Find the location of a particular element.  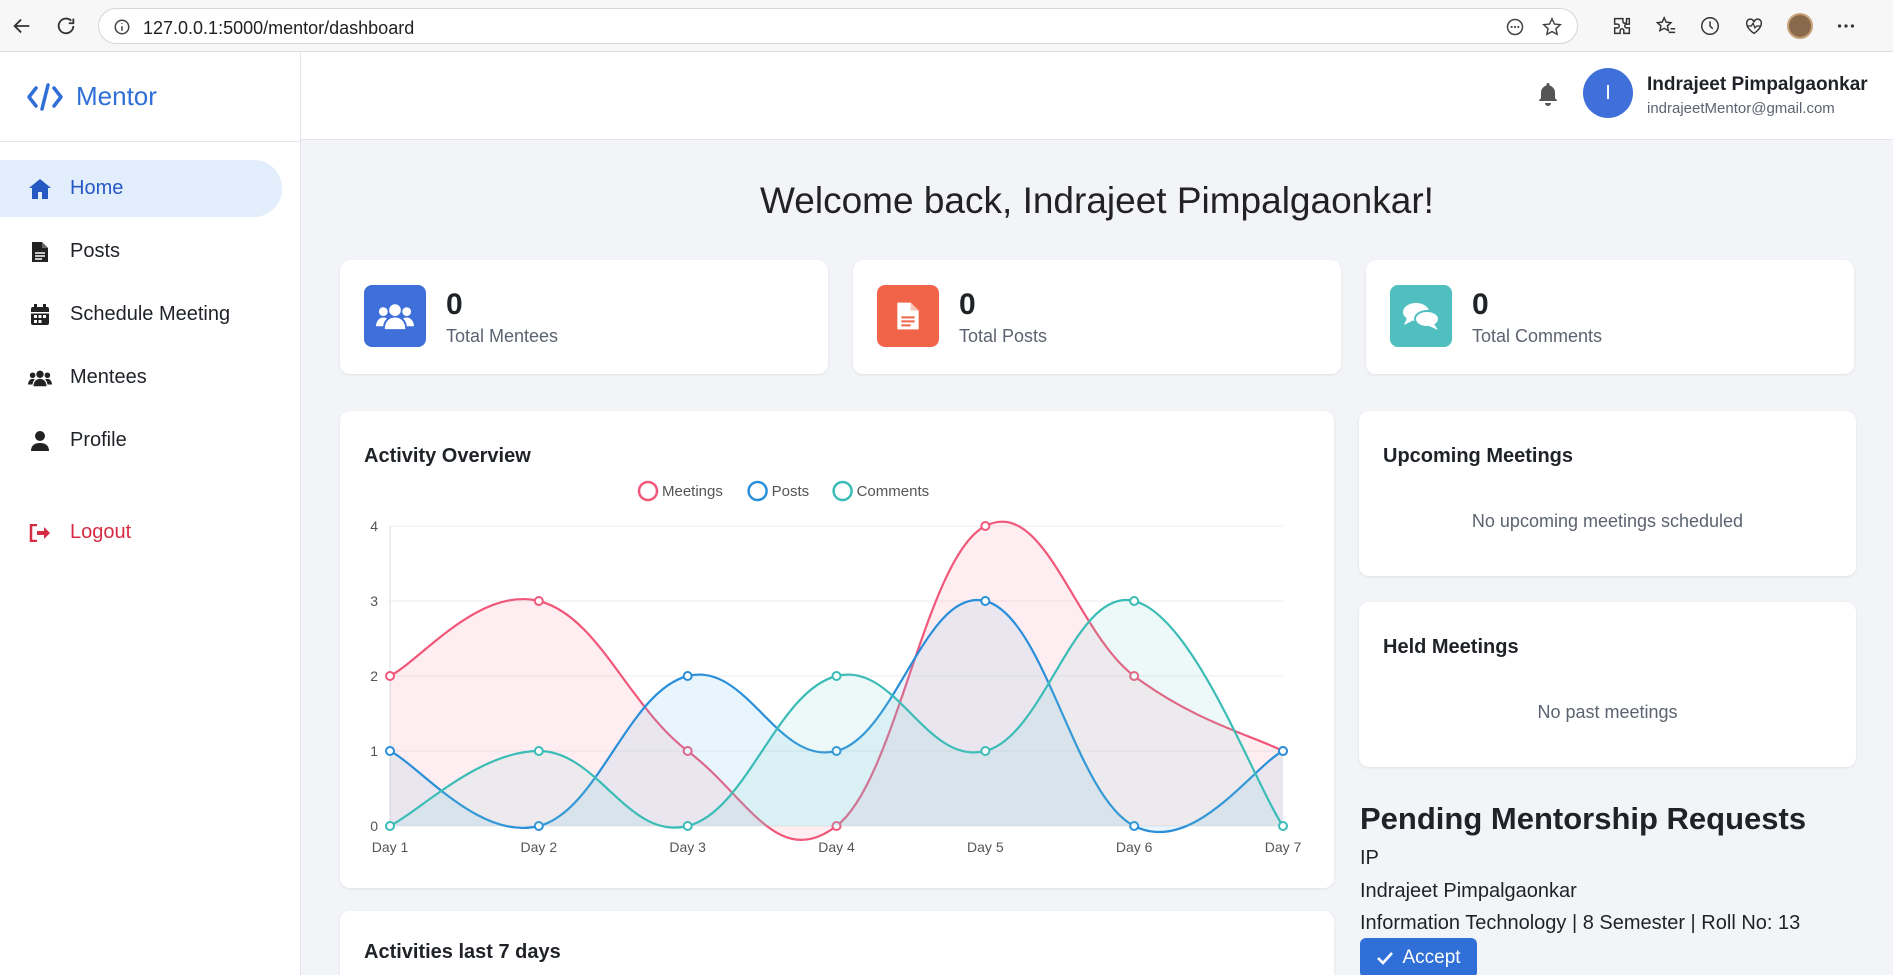

sidebar-item-label: Posts is located at coordinates (95, 251).